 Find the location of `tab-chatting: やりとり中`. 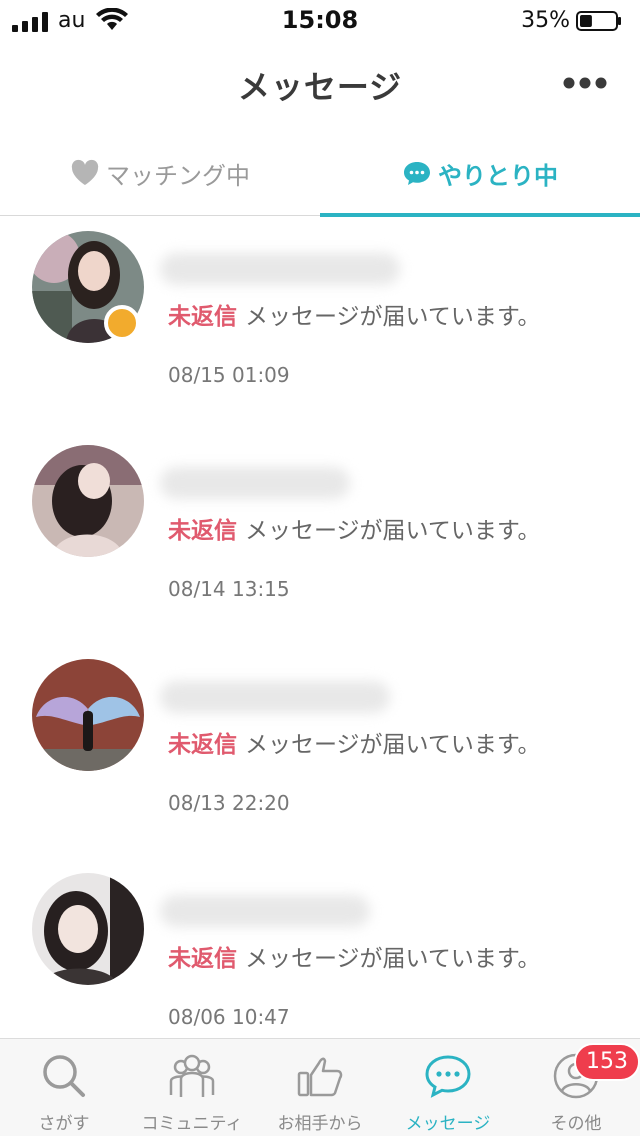

tab-chatting: やりとり中 is located at coordinates (480, 173).